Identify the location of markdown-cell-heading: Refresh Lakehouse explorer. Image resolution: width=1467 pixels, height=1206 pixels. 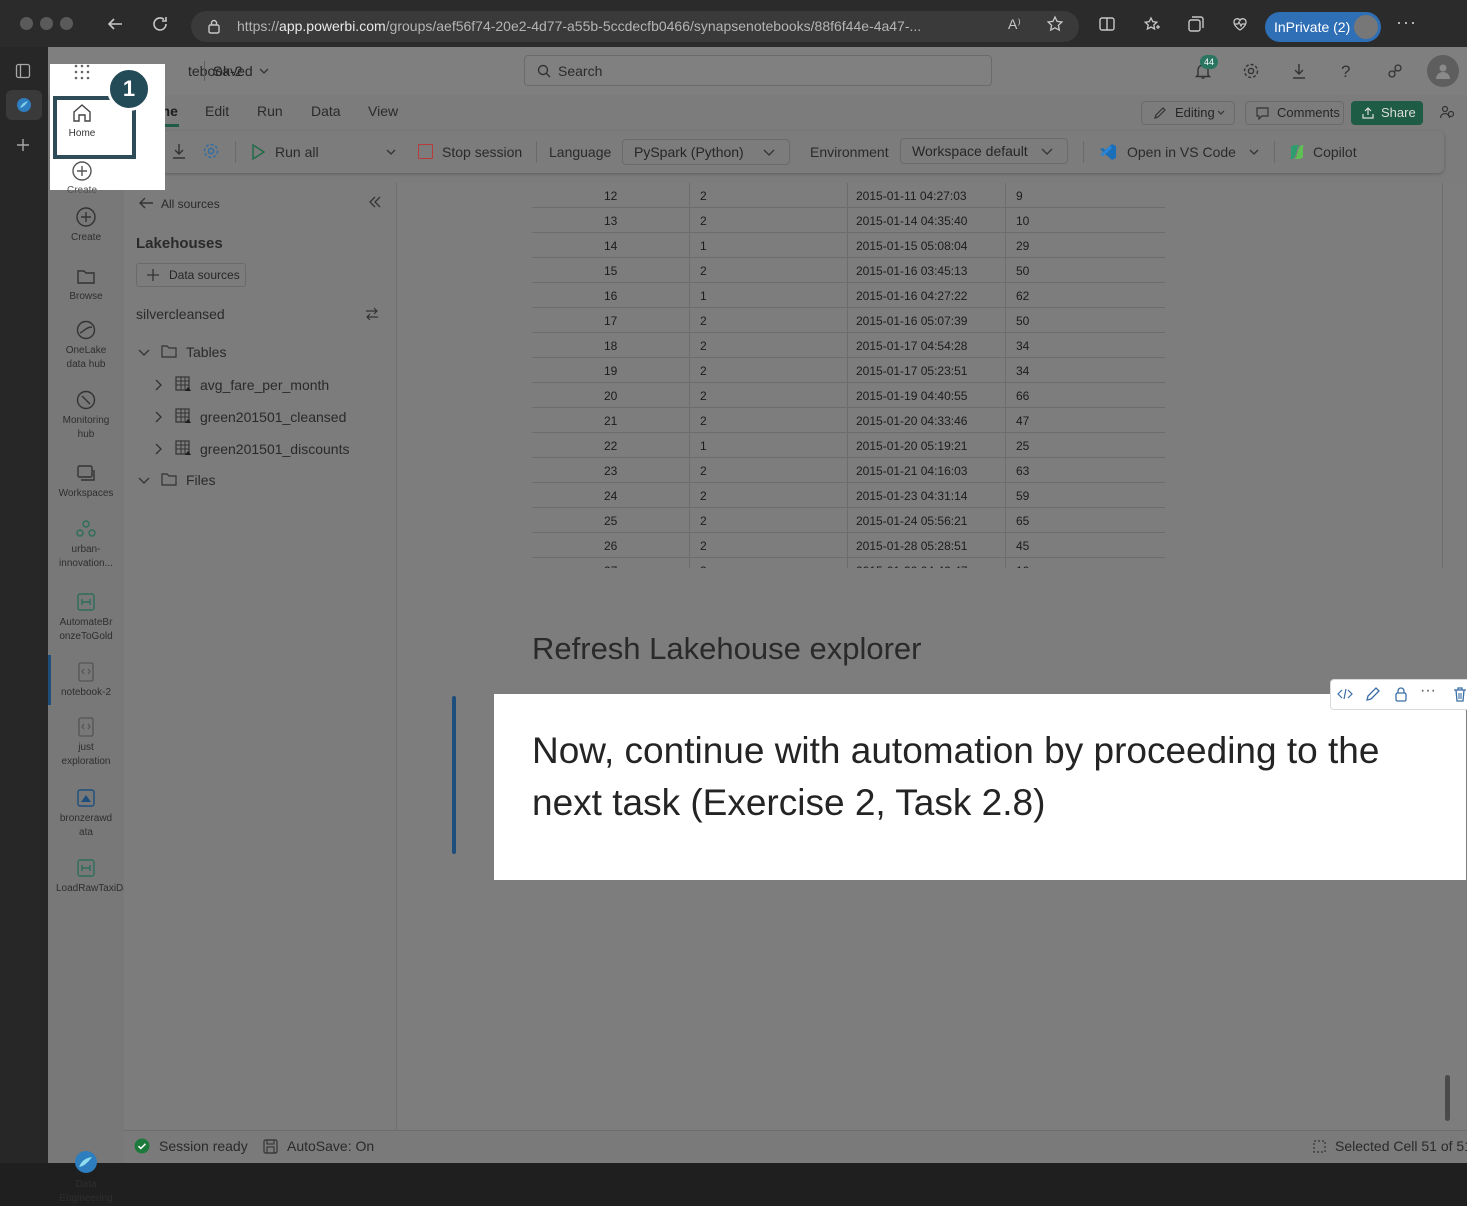
(726, 649).